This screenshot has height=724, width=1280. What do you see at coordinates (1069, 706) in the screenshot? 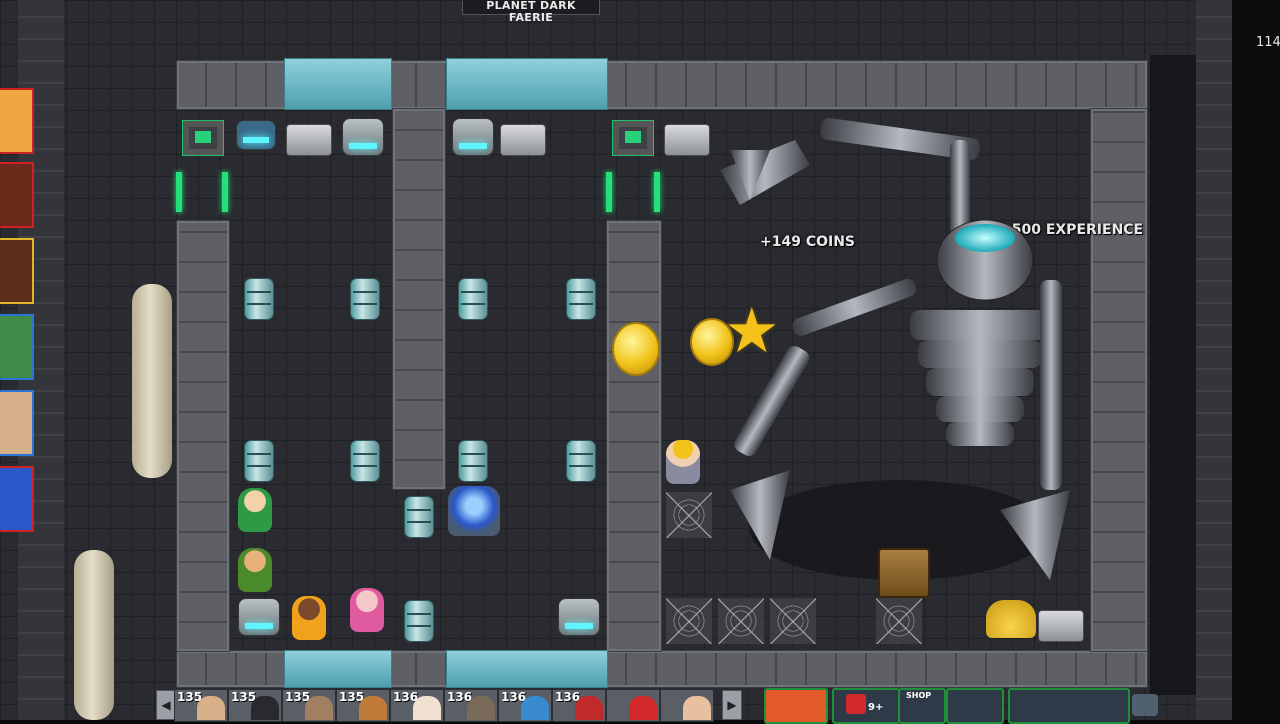
I see `quests-button` at bounding box center [1069, 706].